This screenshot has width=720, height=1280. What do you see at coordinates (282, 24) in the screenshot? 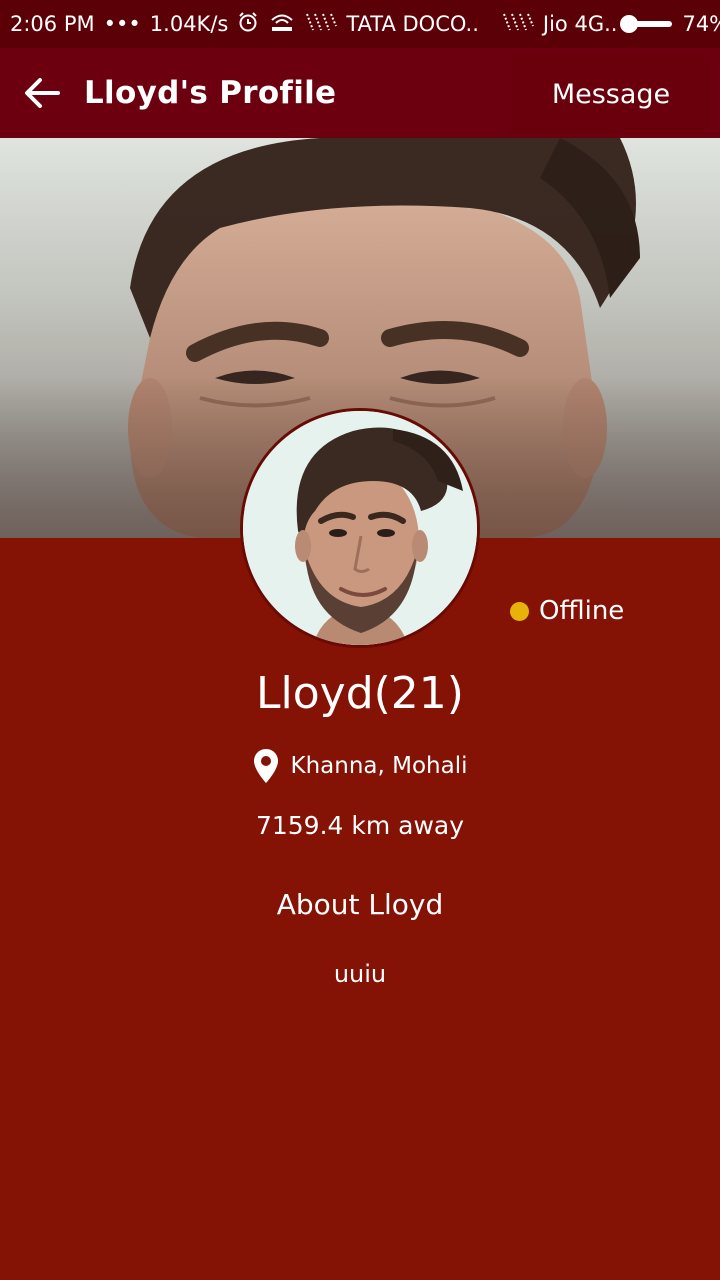
I see `wifi-hotspot-icon` at bounding box center [282, 24].